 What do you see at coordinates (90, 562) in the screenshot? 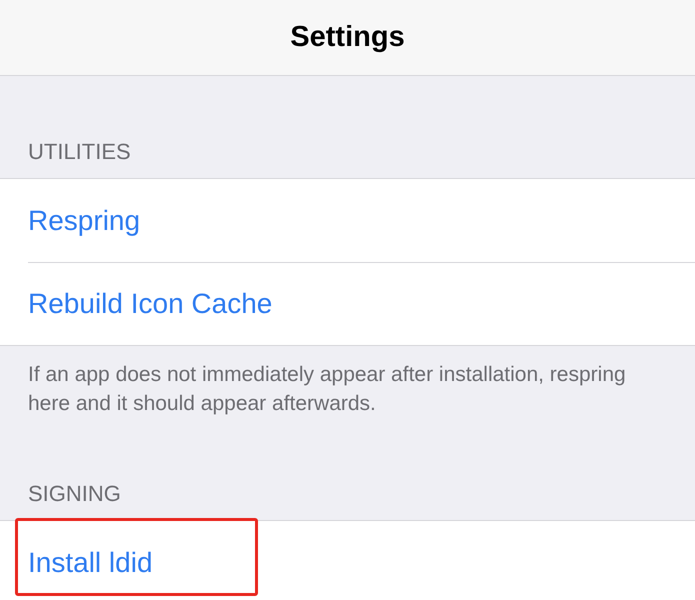
I see `settings-row-link: Install ldid` at bounding box center [90, 562].